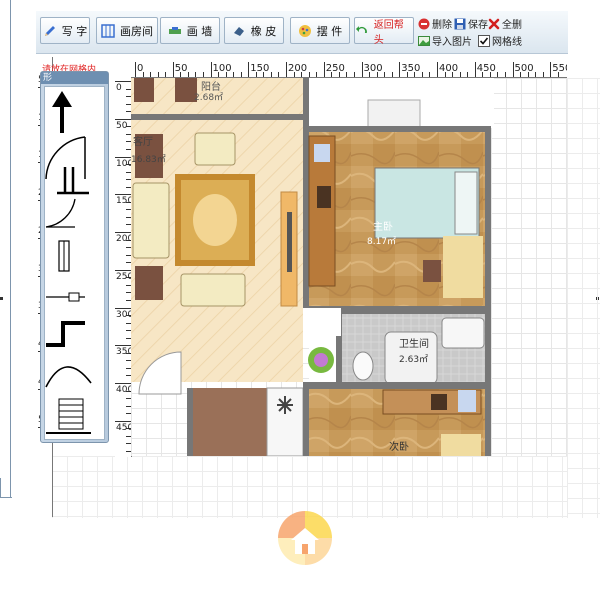  Describe the element at coordinates (124, 427) in the screenshot. I see `ruler-left-label: 450` at that location.